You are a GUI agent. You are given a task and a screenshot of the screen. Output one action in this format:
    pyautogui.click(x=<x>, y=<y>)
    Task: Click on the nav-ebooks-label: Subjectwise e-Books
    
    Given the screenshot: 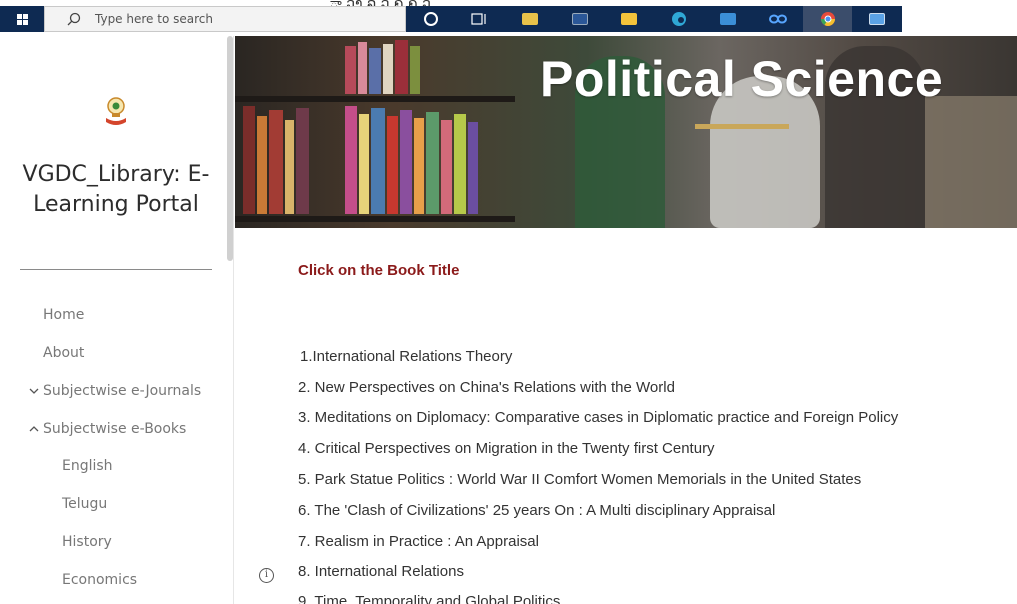 What is the action you would take?
    pyautogui.click(x=115, y=429)
    